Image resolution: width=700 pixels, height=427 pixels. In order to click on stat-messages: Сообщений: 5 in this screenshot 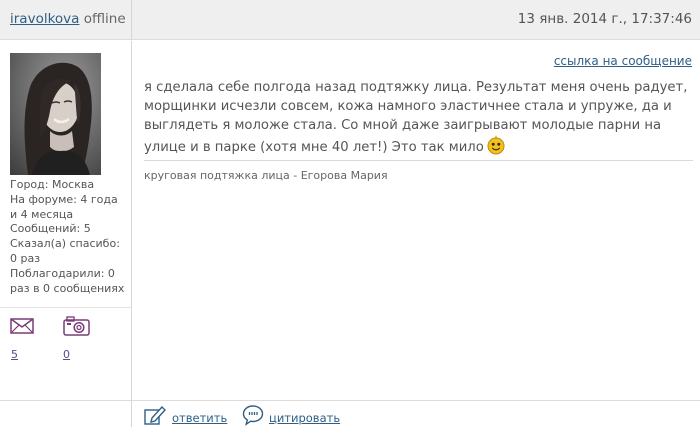, I will do `click(50, 229)`.